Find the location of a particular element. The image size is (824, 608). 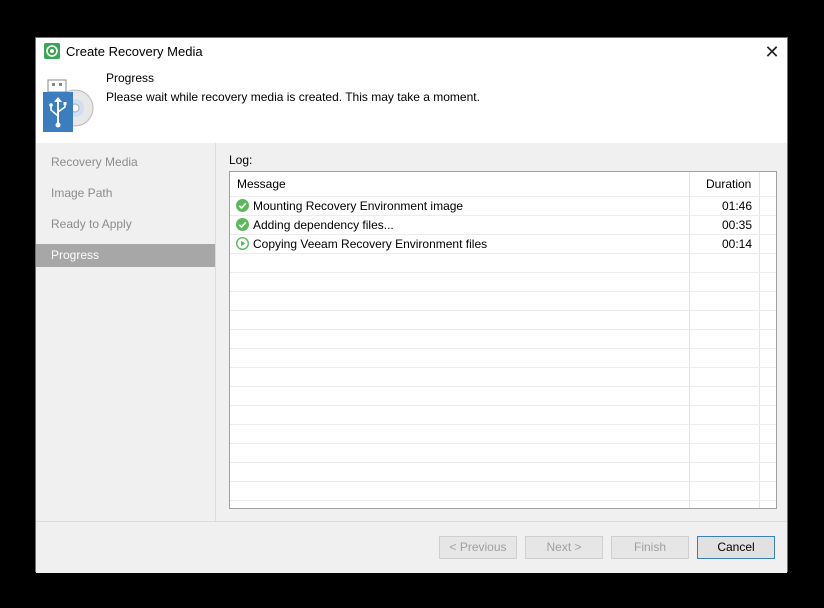

sidebar-item-ready-to-apply: Ready to Apply is located at coordinates (125, 224).